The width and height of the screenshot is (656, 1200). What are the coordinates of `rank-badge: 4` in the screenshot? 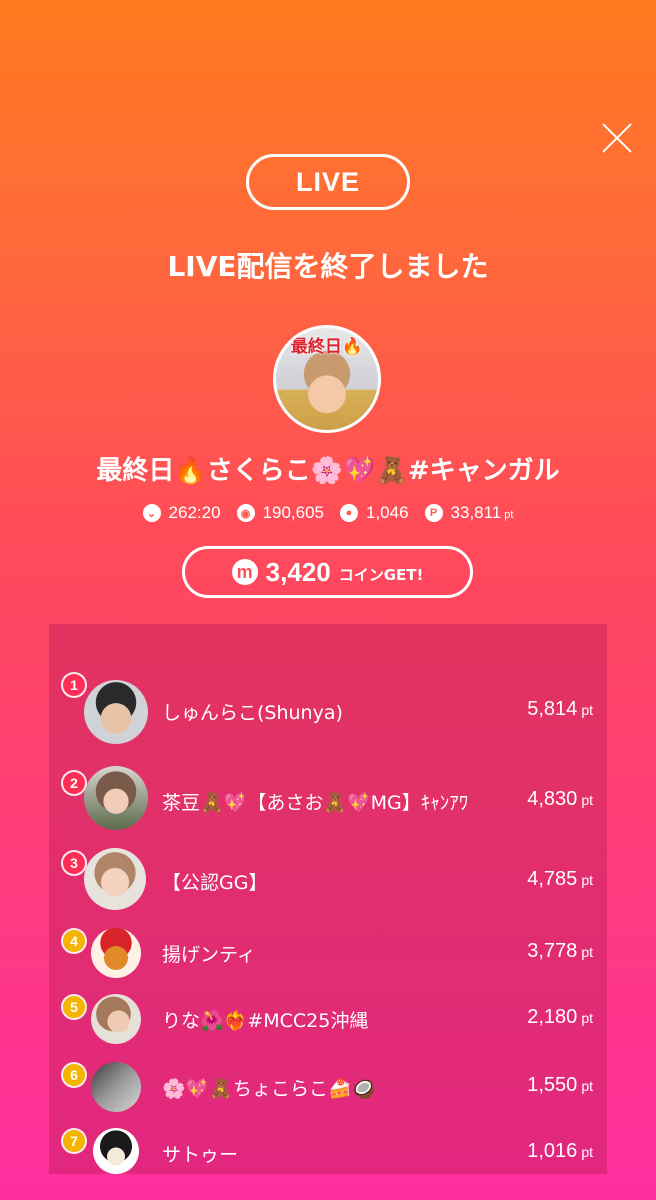 It's located at (74, 941).